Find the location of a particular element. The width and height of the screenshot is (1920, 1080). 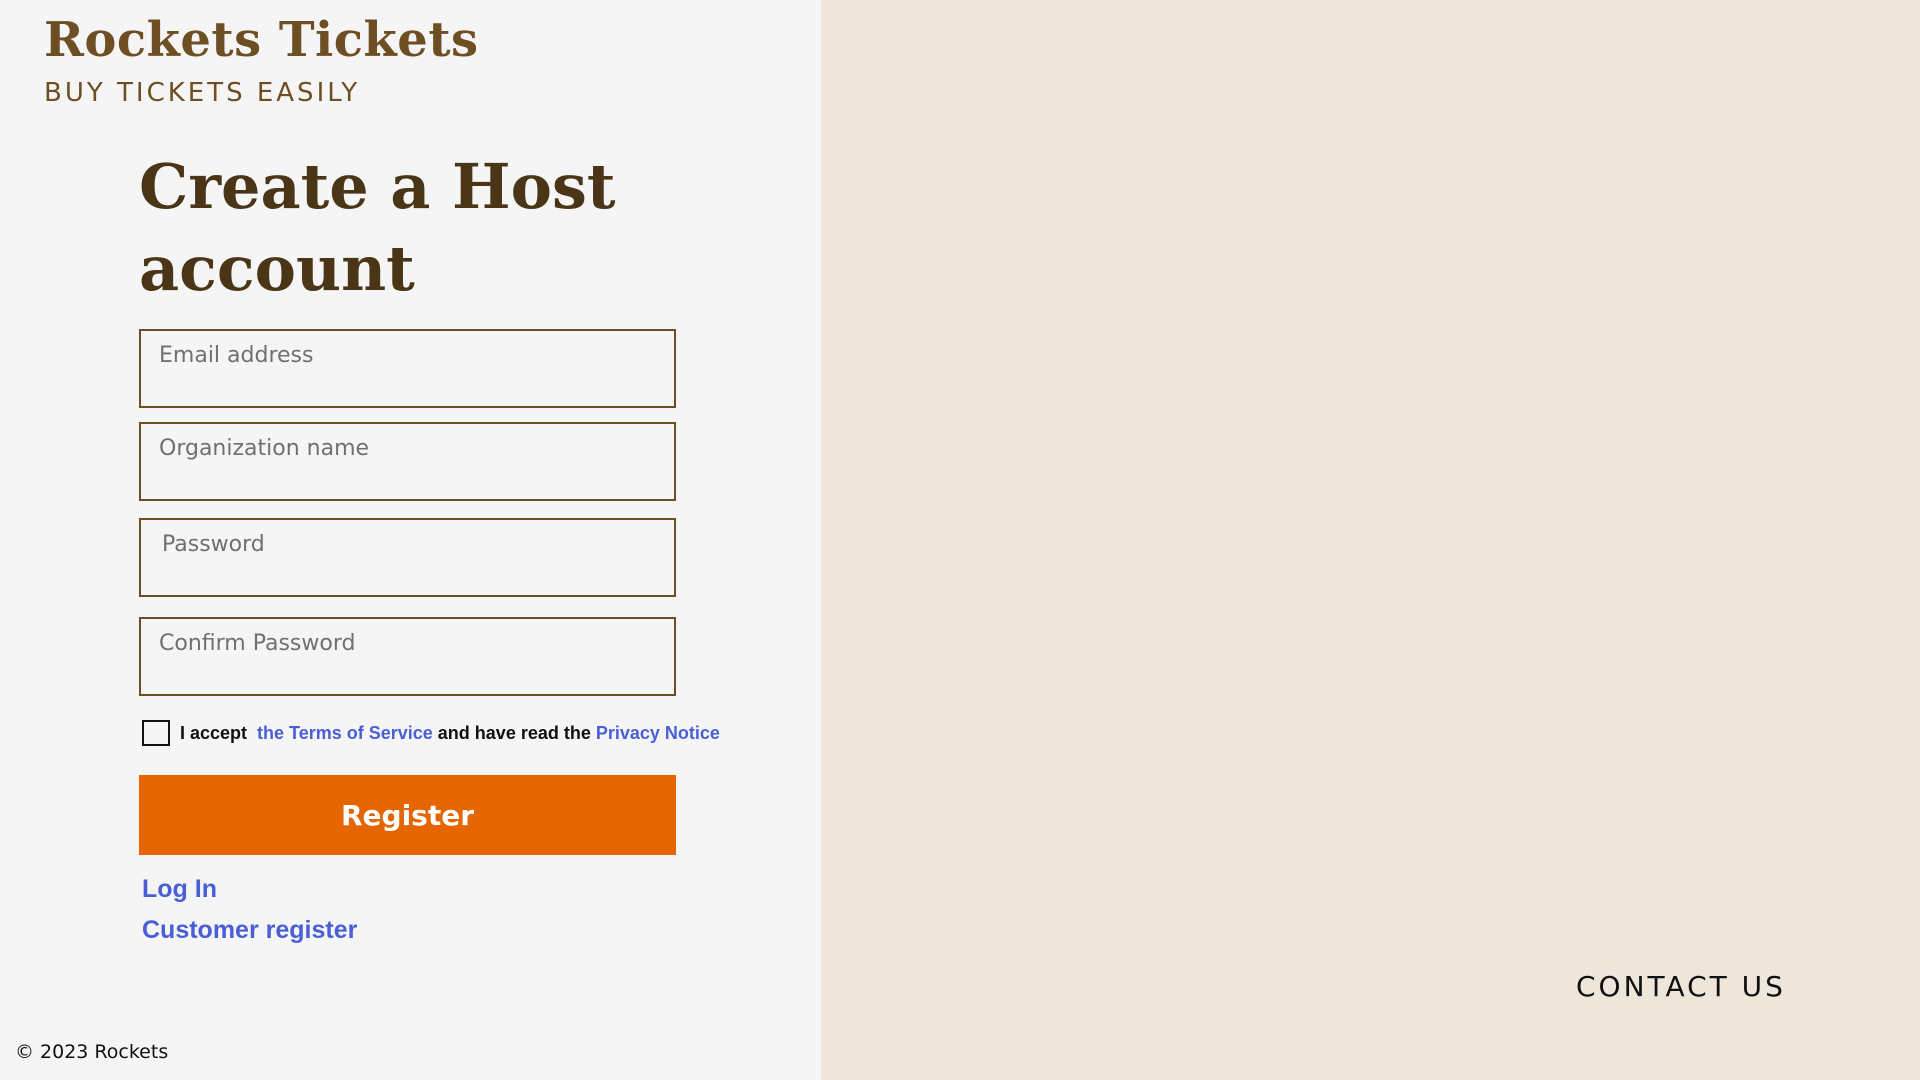

brand-tagline: BUY TICKETS EASILY is located at coordinates (202, 93).